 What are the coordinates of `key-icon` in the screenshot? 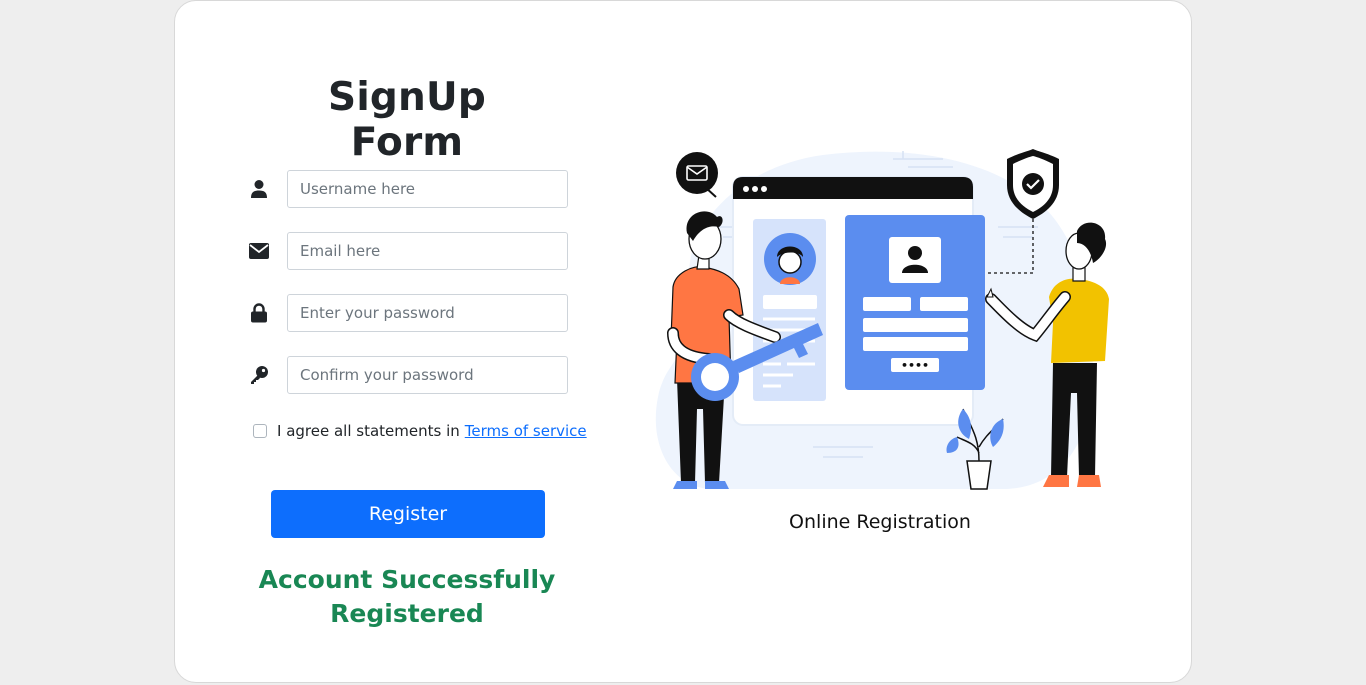 It's located at (259, 375).